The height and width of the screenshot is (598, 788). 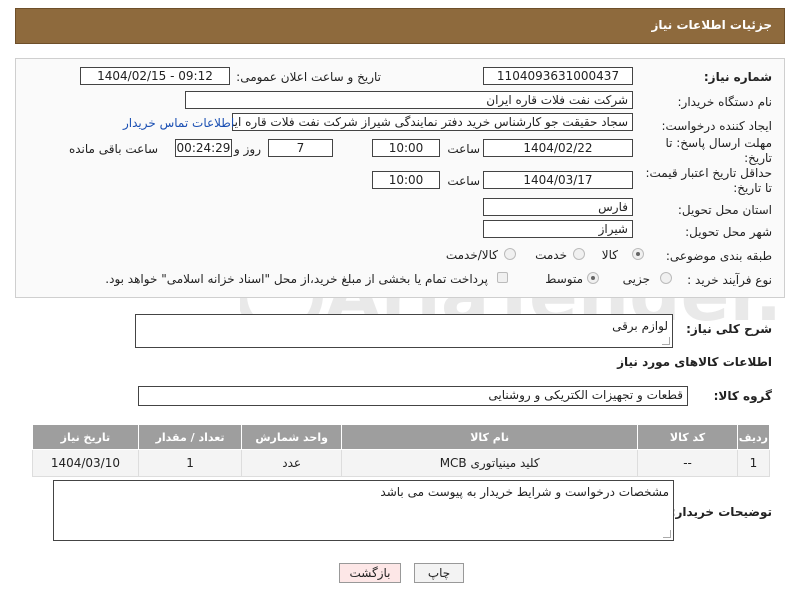 I want to click on category-label: طبقه بندی موضوعی:, so click(x=718, y=256).